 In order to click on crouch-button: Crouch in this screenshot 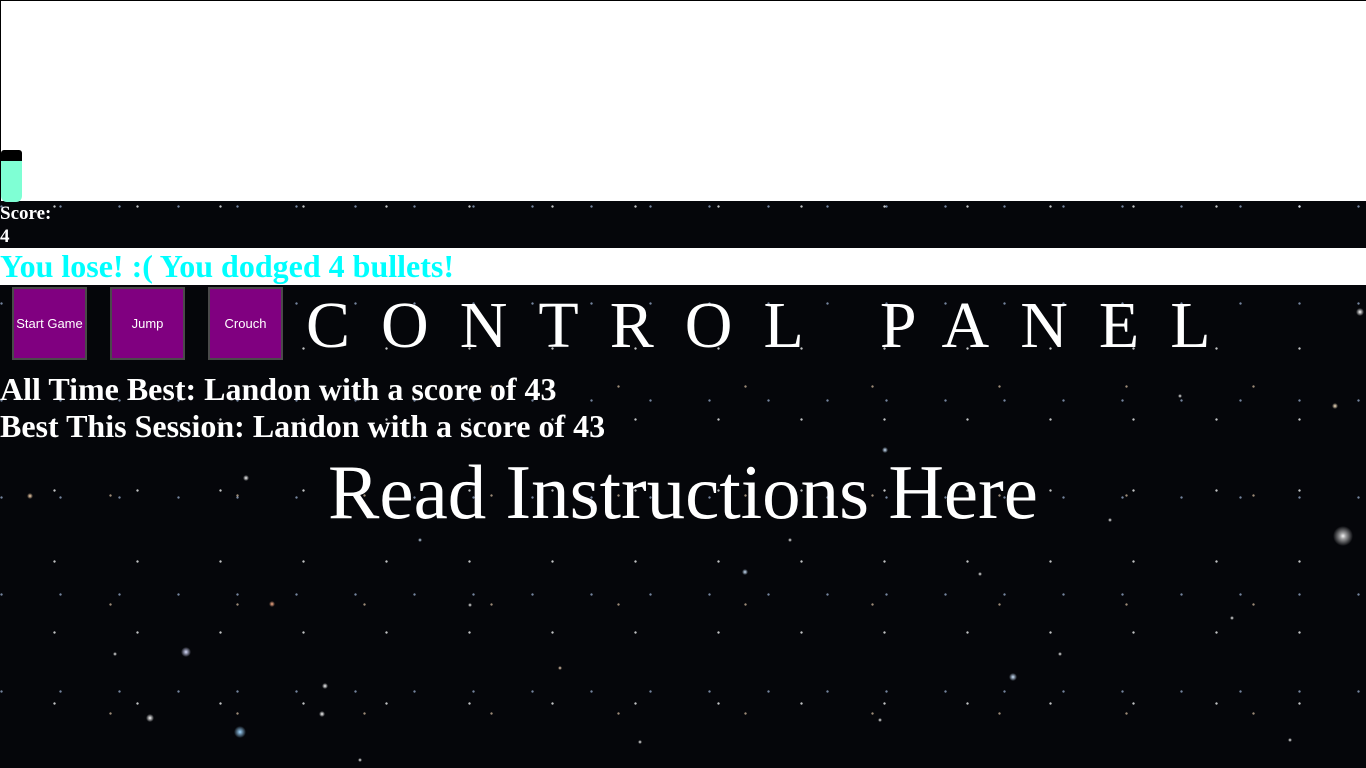, I will do `click(245, 323)`.